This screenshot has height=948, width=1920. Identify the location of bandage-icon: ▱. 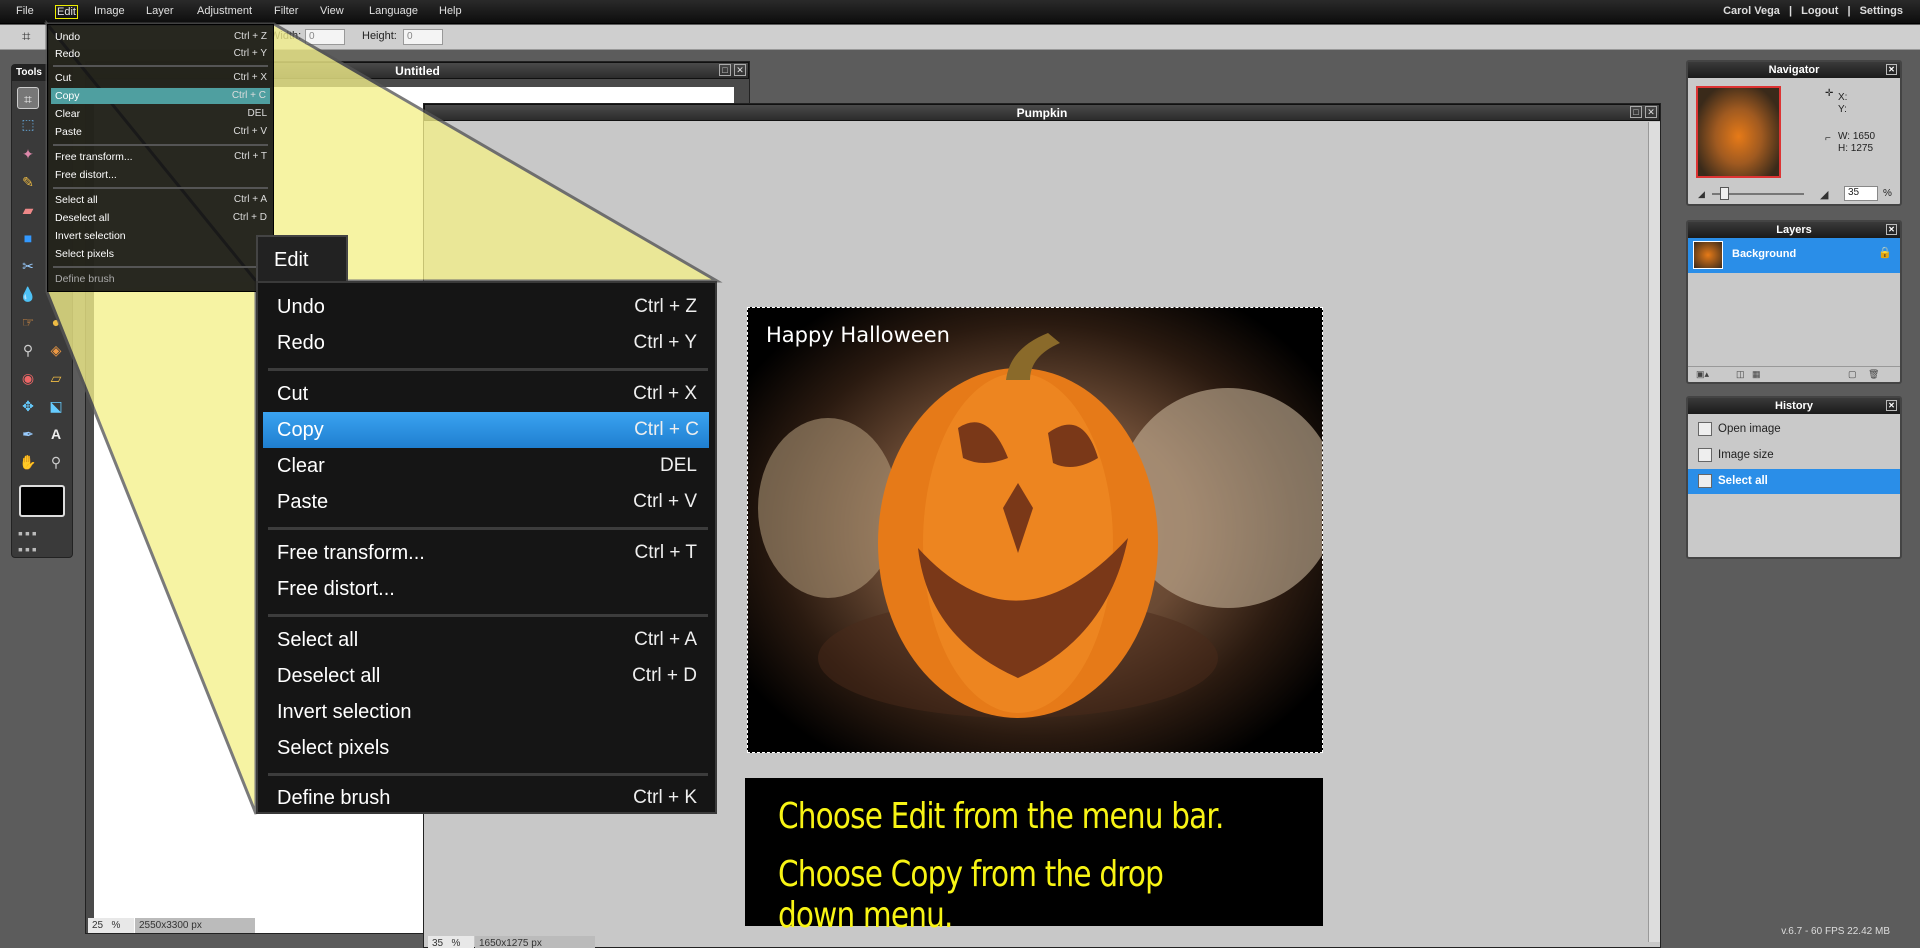
(56, 378).